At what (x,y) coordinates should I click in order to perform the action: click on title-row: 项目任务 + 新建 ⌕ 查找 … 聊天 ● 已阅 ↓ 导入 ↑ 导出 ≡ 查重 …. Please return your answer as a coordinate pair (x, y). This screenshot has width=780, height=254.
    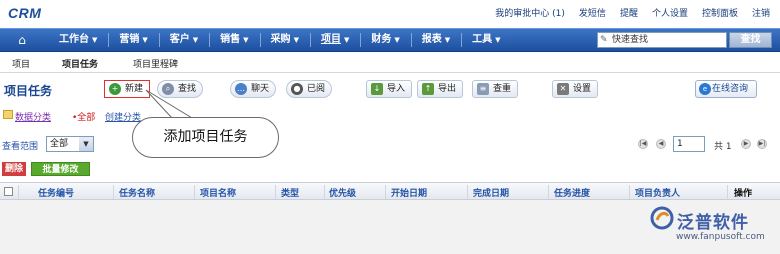
    Looking at the image, I should click on (390, 89).